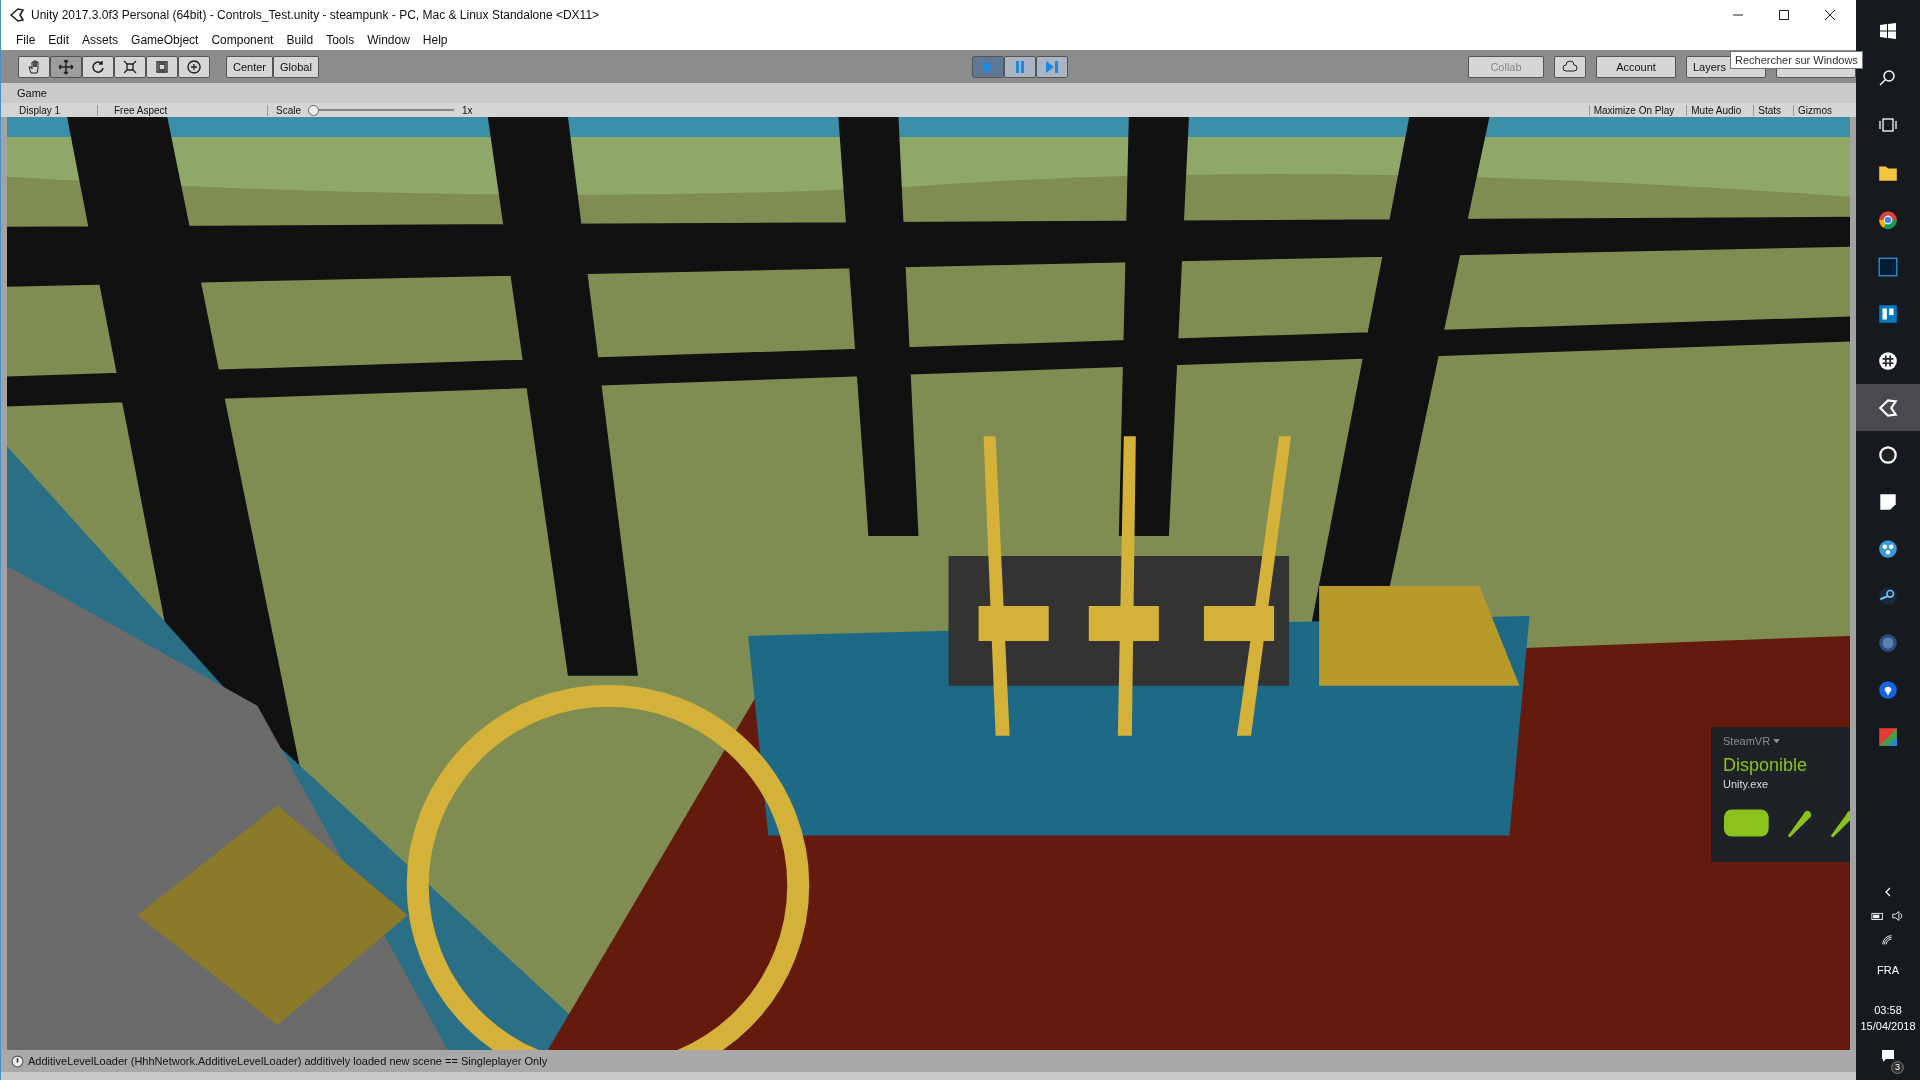 Image resolution: width=1920 pixels, height=1080 pixels. I want to click on status-message: AdditiveLevelLoader (HhhNetwork.AdditiveLevelLoader) additively loaded new scene == Singleplayer Only, so click(288, 1061).